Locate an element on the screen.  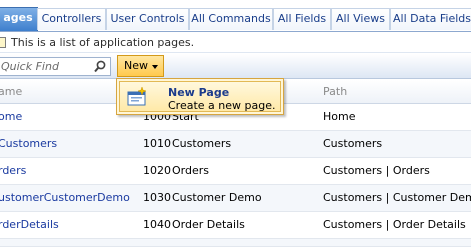
tab-all-fields: All Fields is located at coordinates (302, 19).